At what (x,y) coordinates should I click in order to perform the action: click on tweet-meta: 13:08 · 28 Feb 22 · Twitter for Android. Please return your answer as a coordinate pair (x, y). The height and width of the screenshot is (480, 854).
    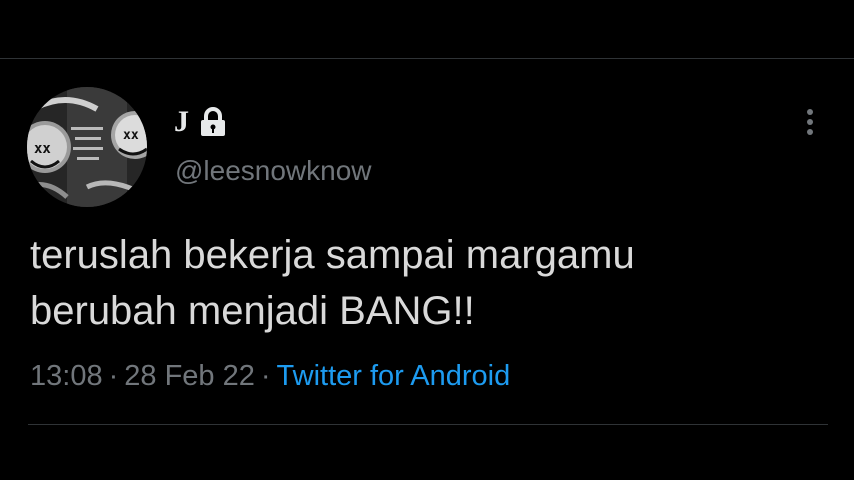
    Looking at the image, I should click on (270, 376).